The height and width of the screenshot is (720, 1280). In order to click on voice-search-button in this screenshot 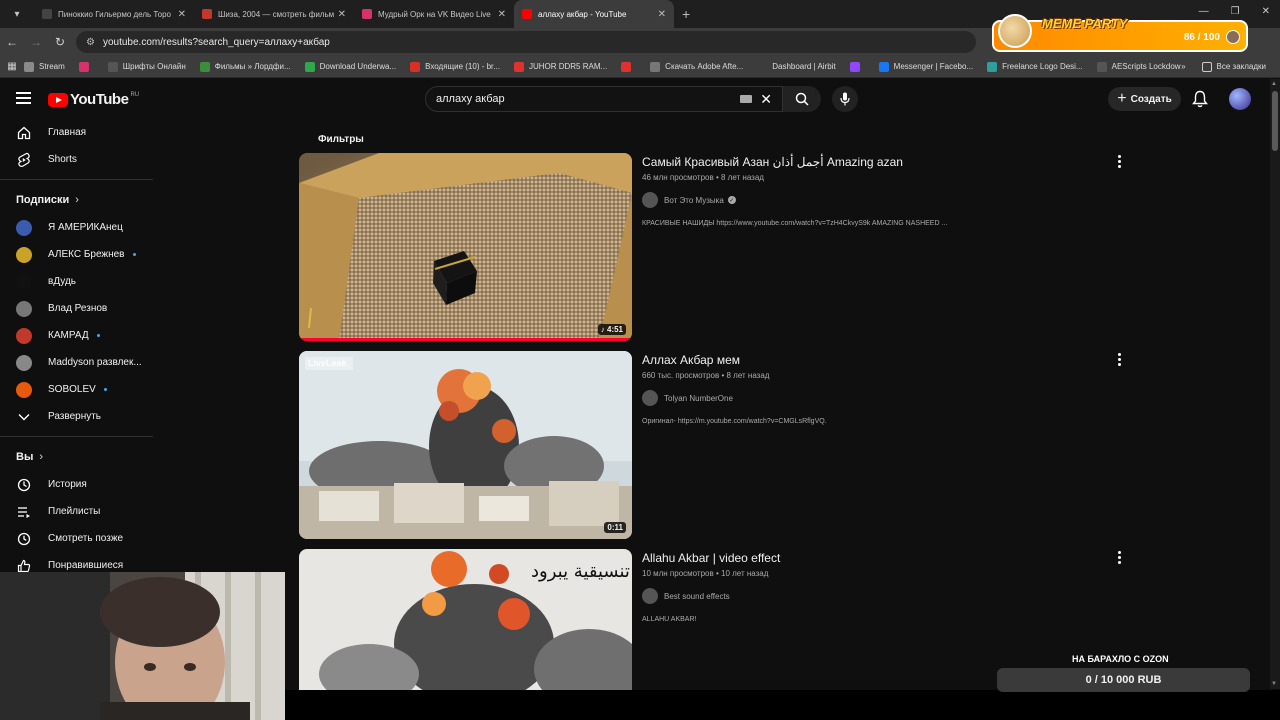, I will do `click(845, 99)`.